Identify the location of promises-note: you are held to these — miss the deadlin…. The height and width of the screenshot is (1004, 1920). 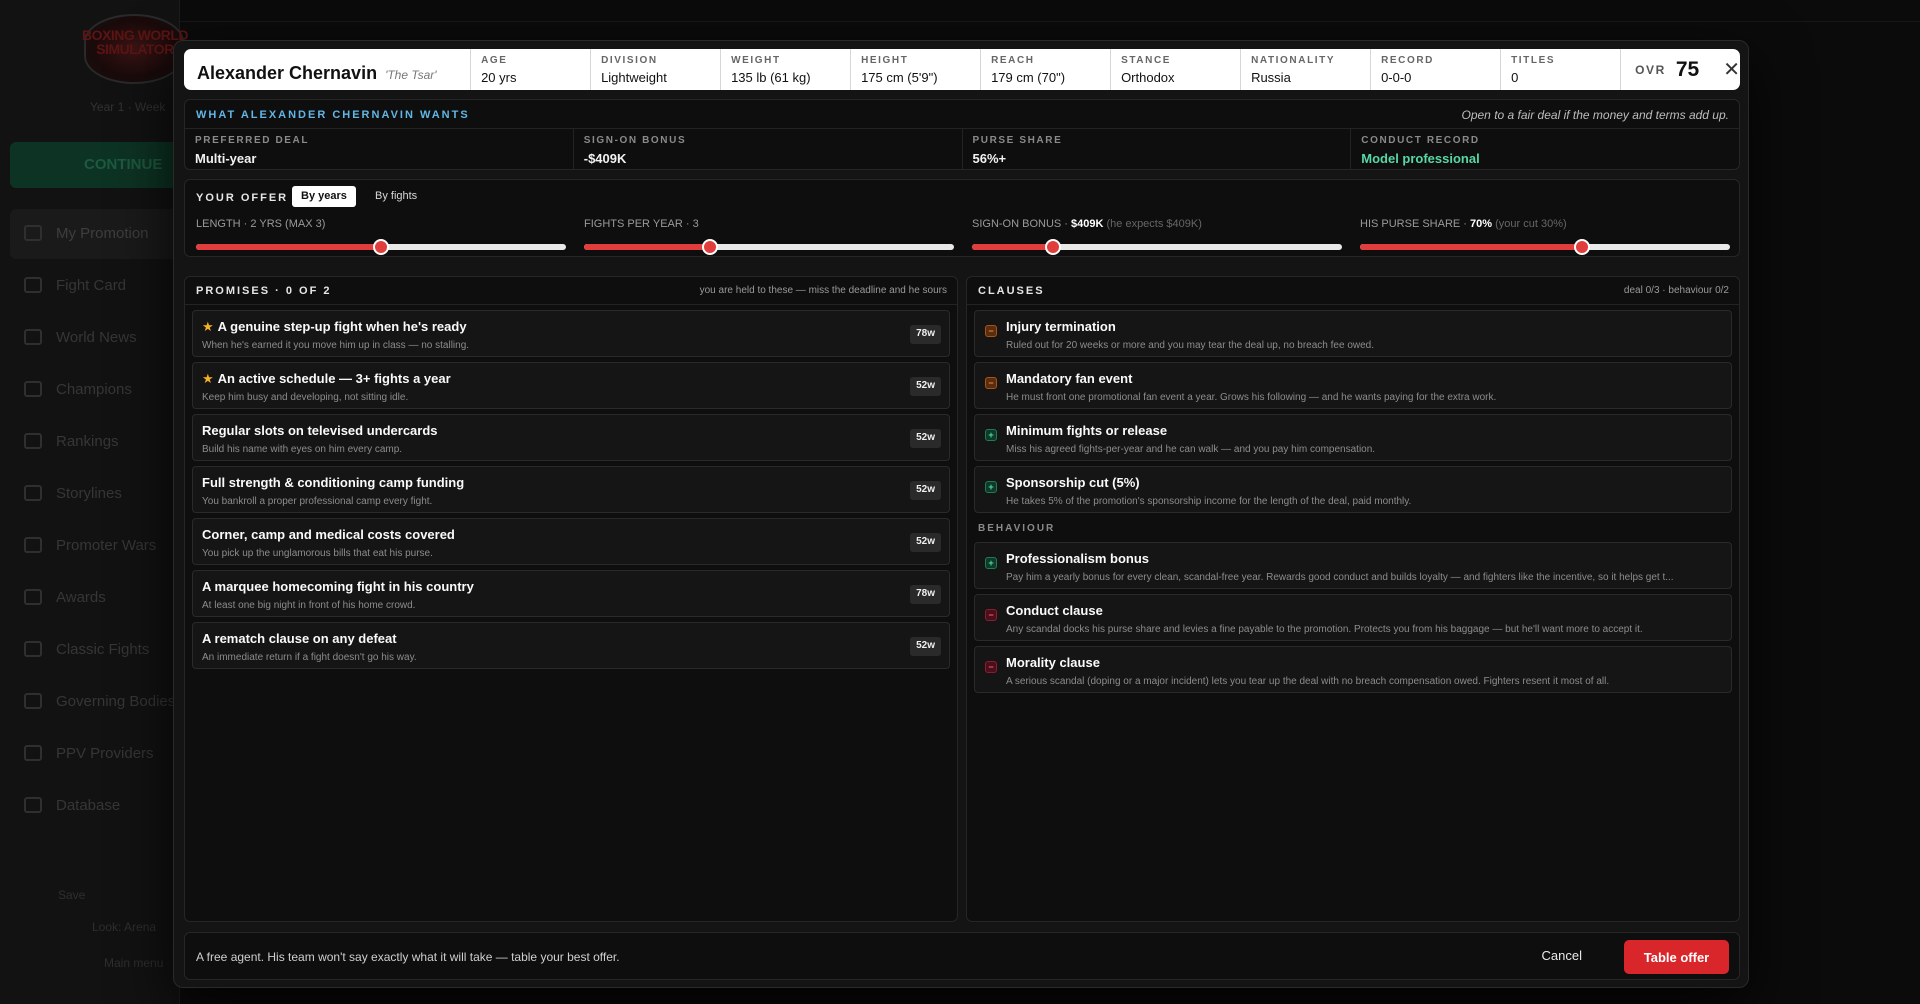
(823, 290).